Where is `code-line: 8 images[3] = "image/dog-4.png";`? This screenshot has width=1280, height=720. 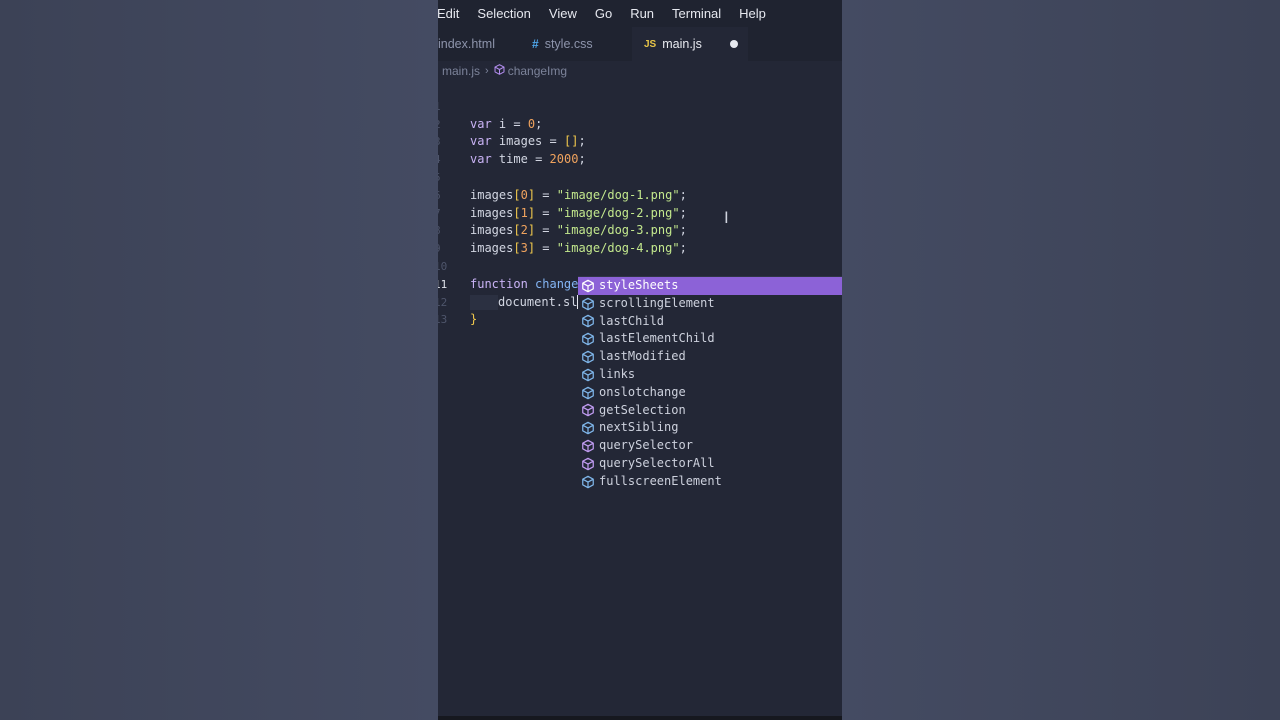
code-line: 8 images[3] = "image/dog-4.png"; is located at coordinates (640, 230).